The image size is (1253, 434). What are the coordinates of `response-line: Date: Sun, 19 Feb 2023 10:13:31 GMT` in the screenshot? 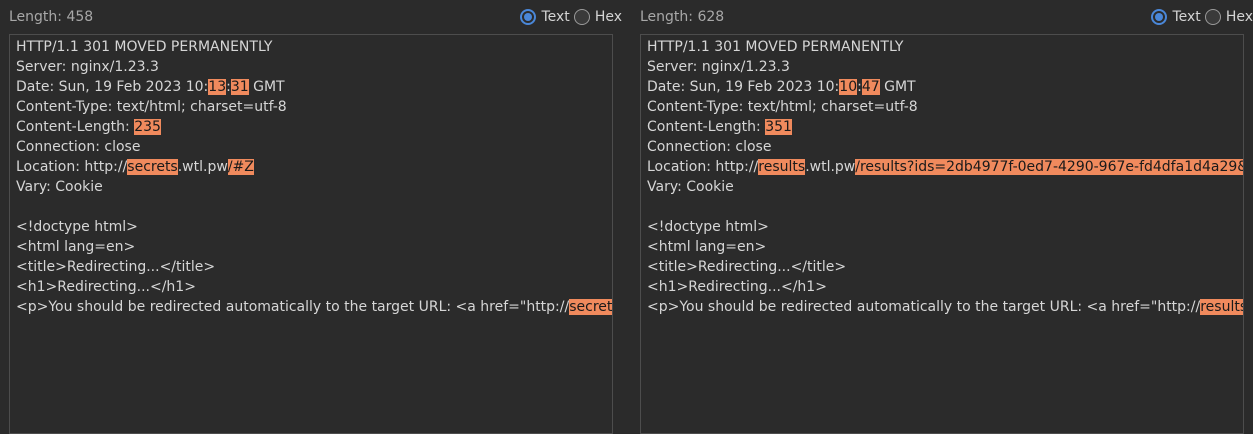 It's located at (314, 87).